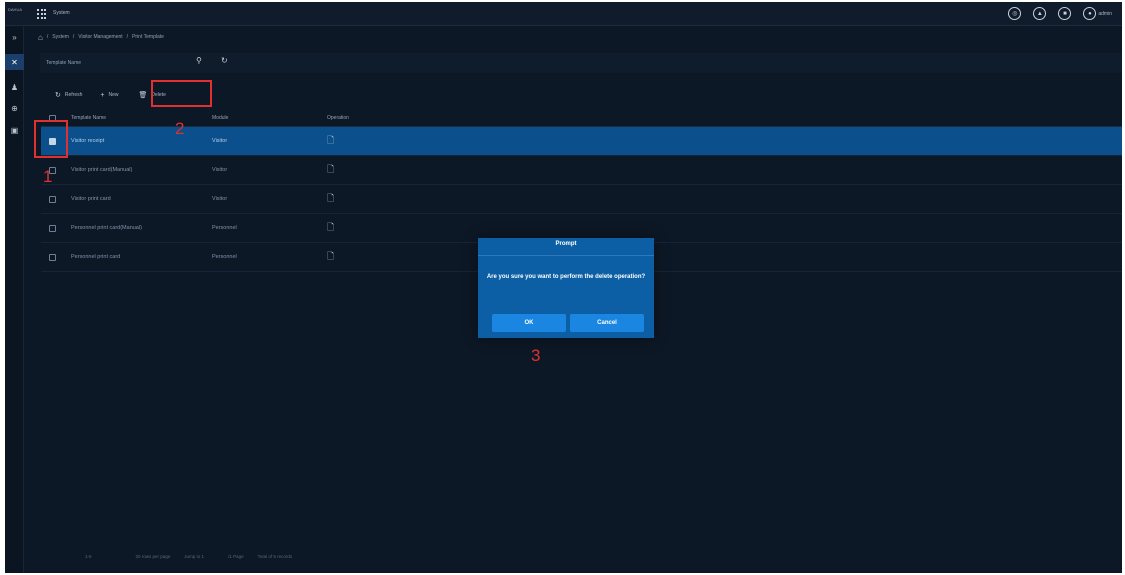  I want to click on reset-icon: ↻, so click(227, 62).